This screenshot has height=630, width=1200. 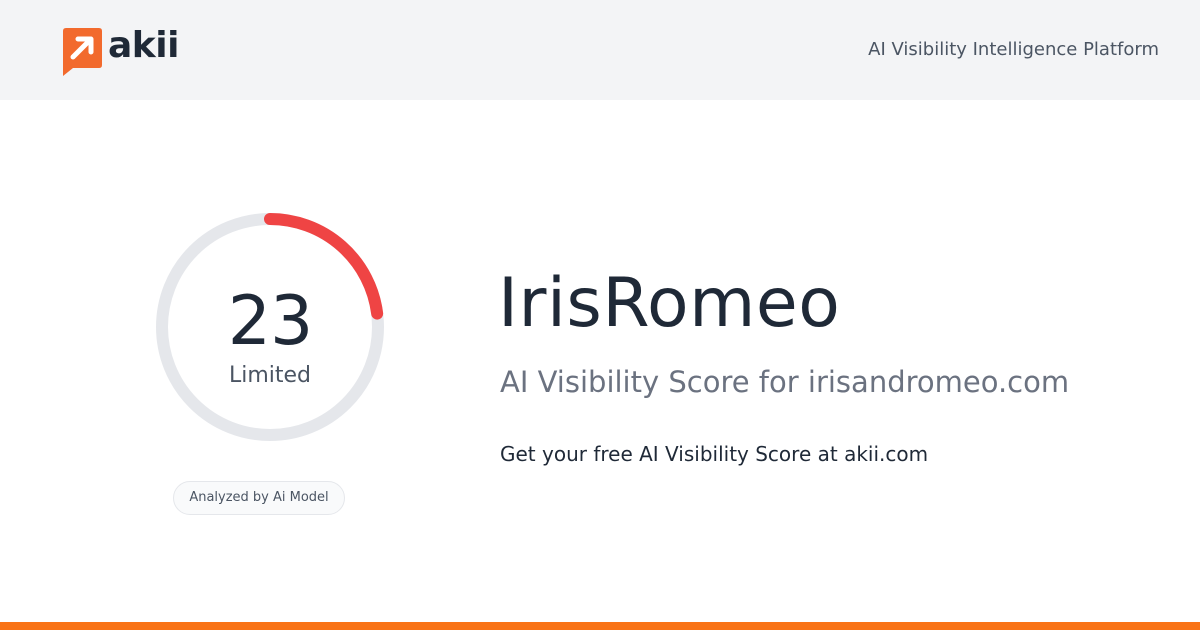 I want to click on brand-name: IrisRomeo, so click(x=669, y=303).